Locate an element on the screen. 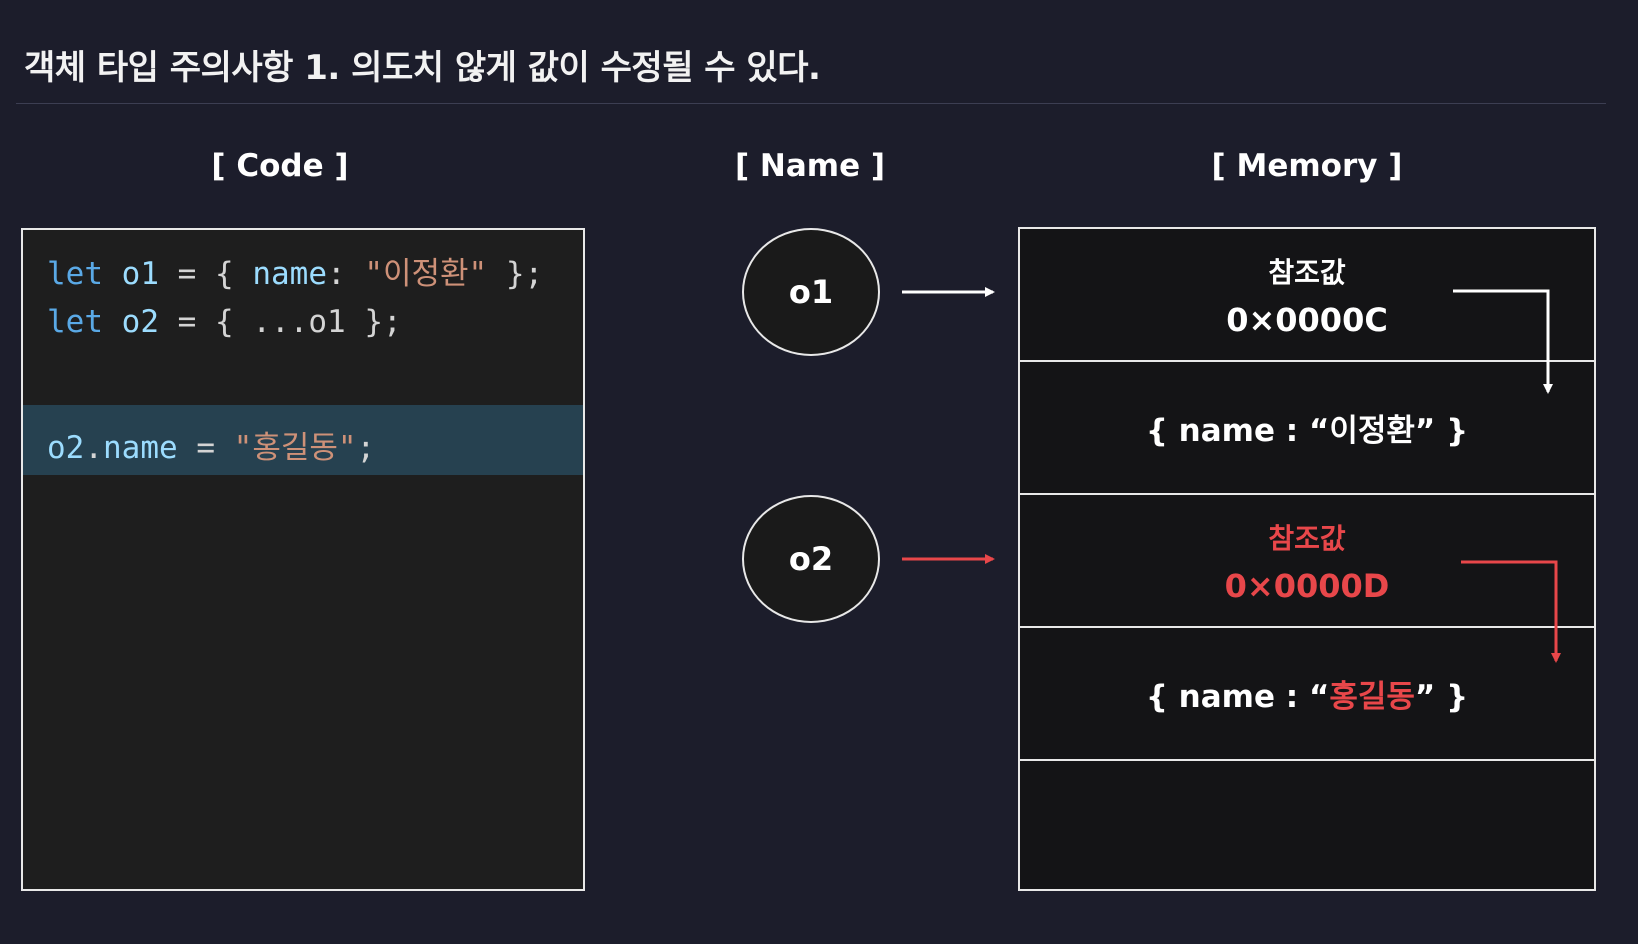 This screenshot has width=1638, height=944. arrow-ref-c-to-object is located at coordinates (1503, 341).